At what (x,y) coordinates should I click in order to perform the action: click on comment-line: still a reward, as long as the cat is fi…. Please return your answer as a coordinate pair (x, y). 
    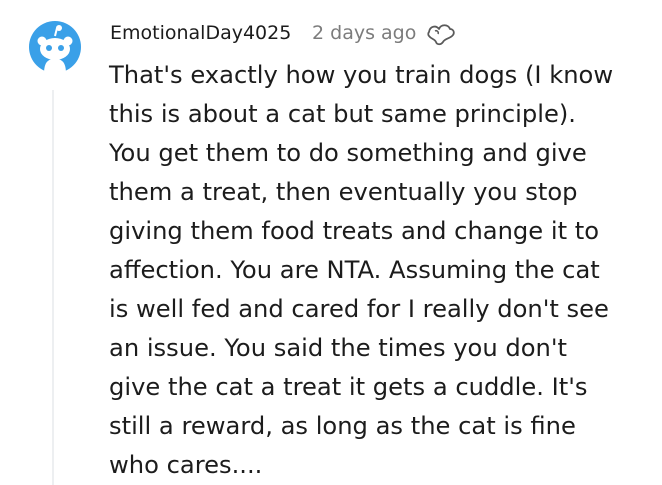
    Looking at the image, I should click on (342, 426).